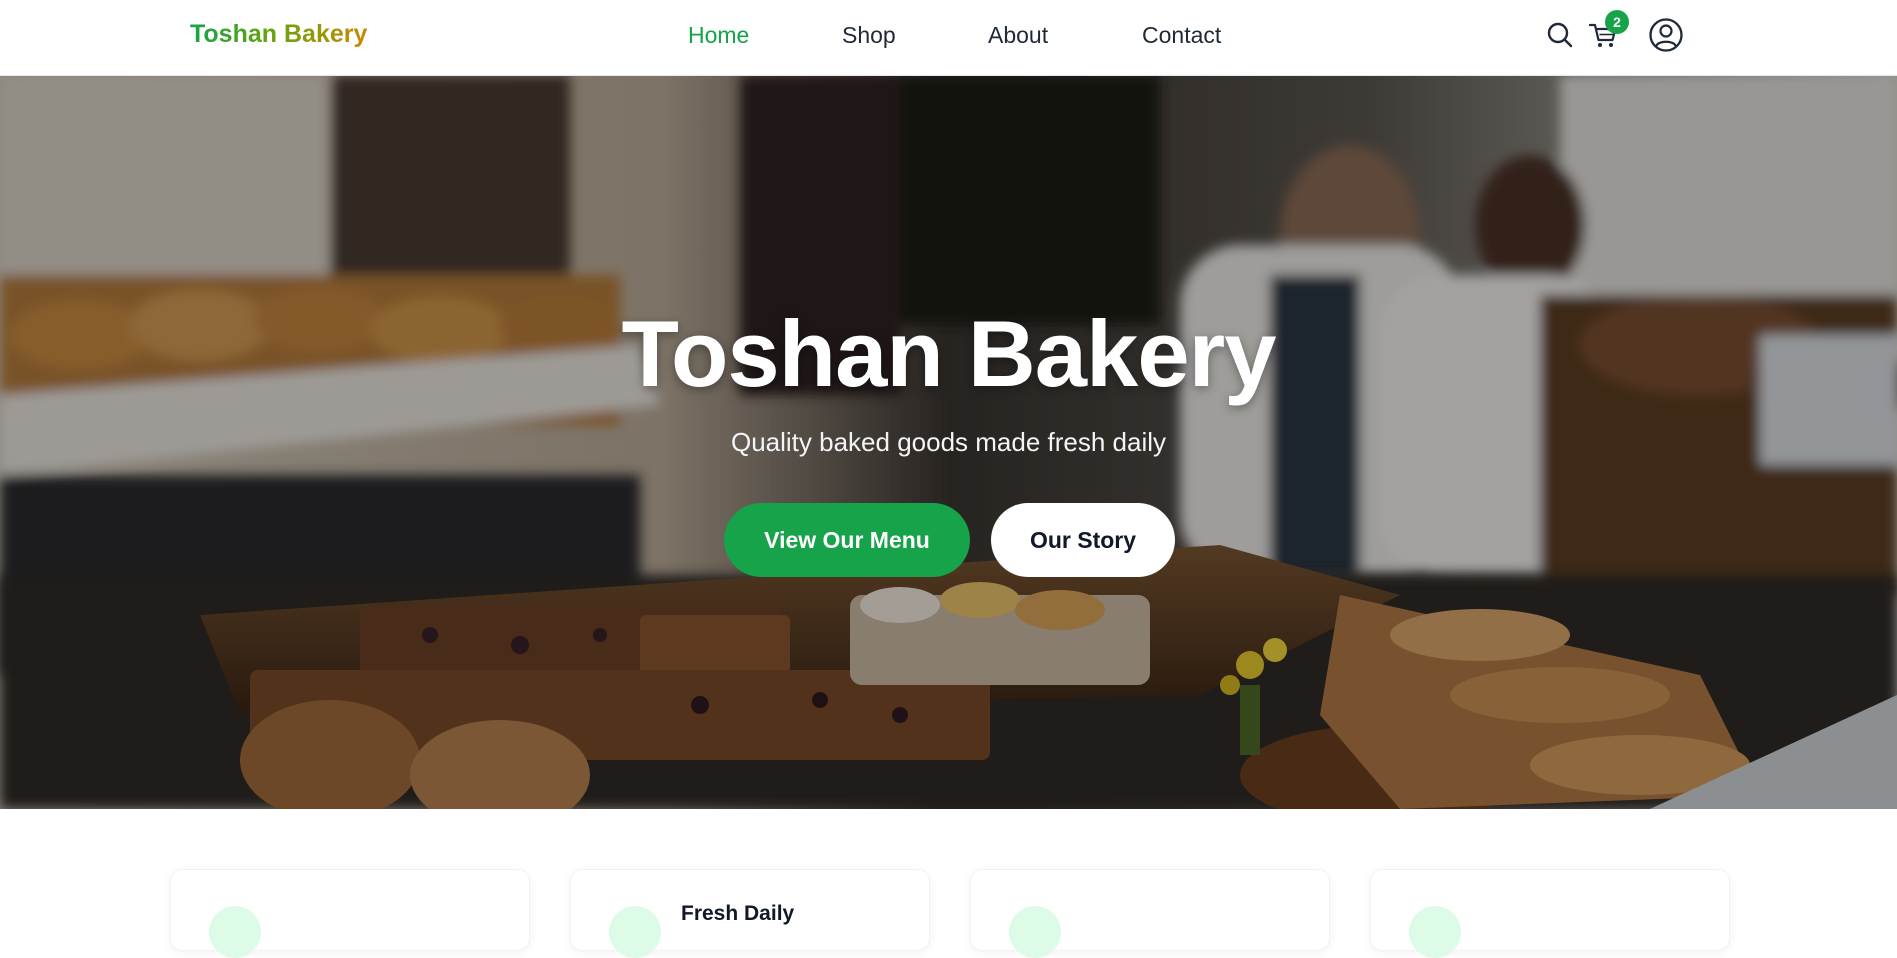 This screenshot has height=958, width=1897. Describe the element at coordinates (1018, 35) in the screenshot. I see `nav-link-about: About` at that location.